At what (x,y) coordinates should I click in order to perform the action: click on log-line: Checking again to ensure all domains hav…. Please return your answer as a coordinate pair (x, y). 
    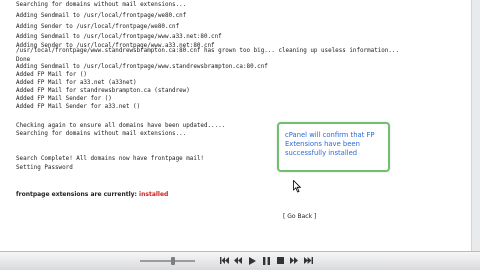
    Looking at the image, I should click on (121, 126).